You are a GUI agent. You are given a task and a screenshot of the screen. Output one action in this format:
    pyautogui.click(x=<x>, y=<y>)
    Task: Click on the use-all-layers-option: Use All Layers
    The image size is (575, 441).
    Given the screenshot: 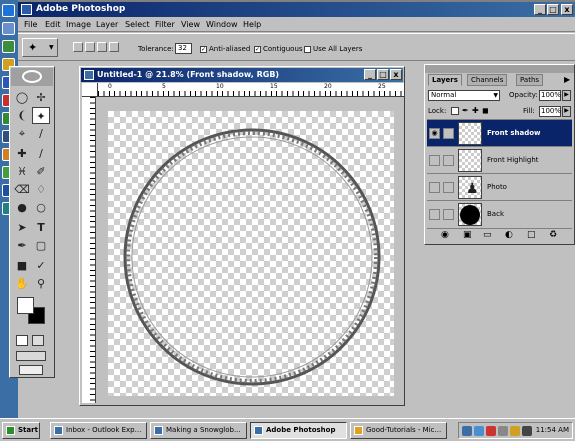 What is the action you would take?
    pyautogui.click(x=333, y=49)
    